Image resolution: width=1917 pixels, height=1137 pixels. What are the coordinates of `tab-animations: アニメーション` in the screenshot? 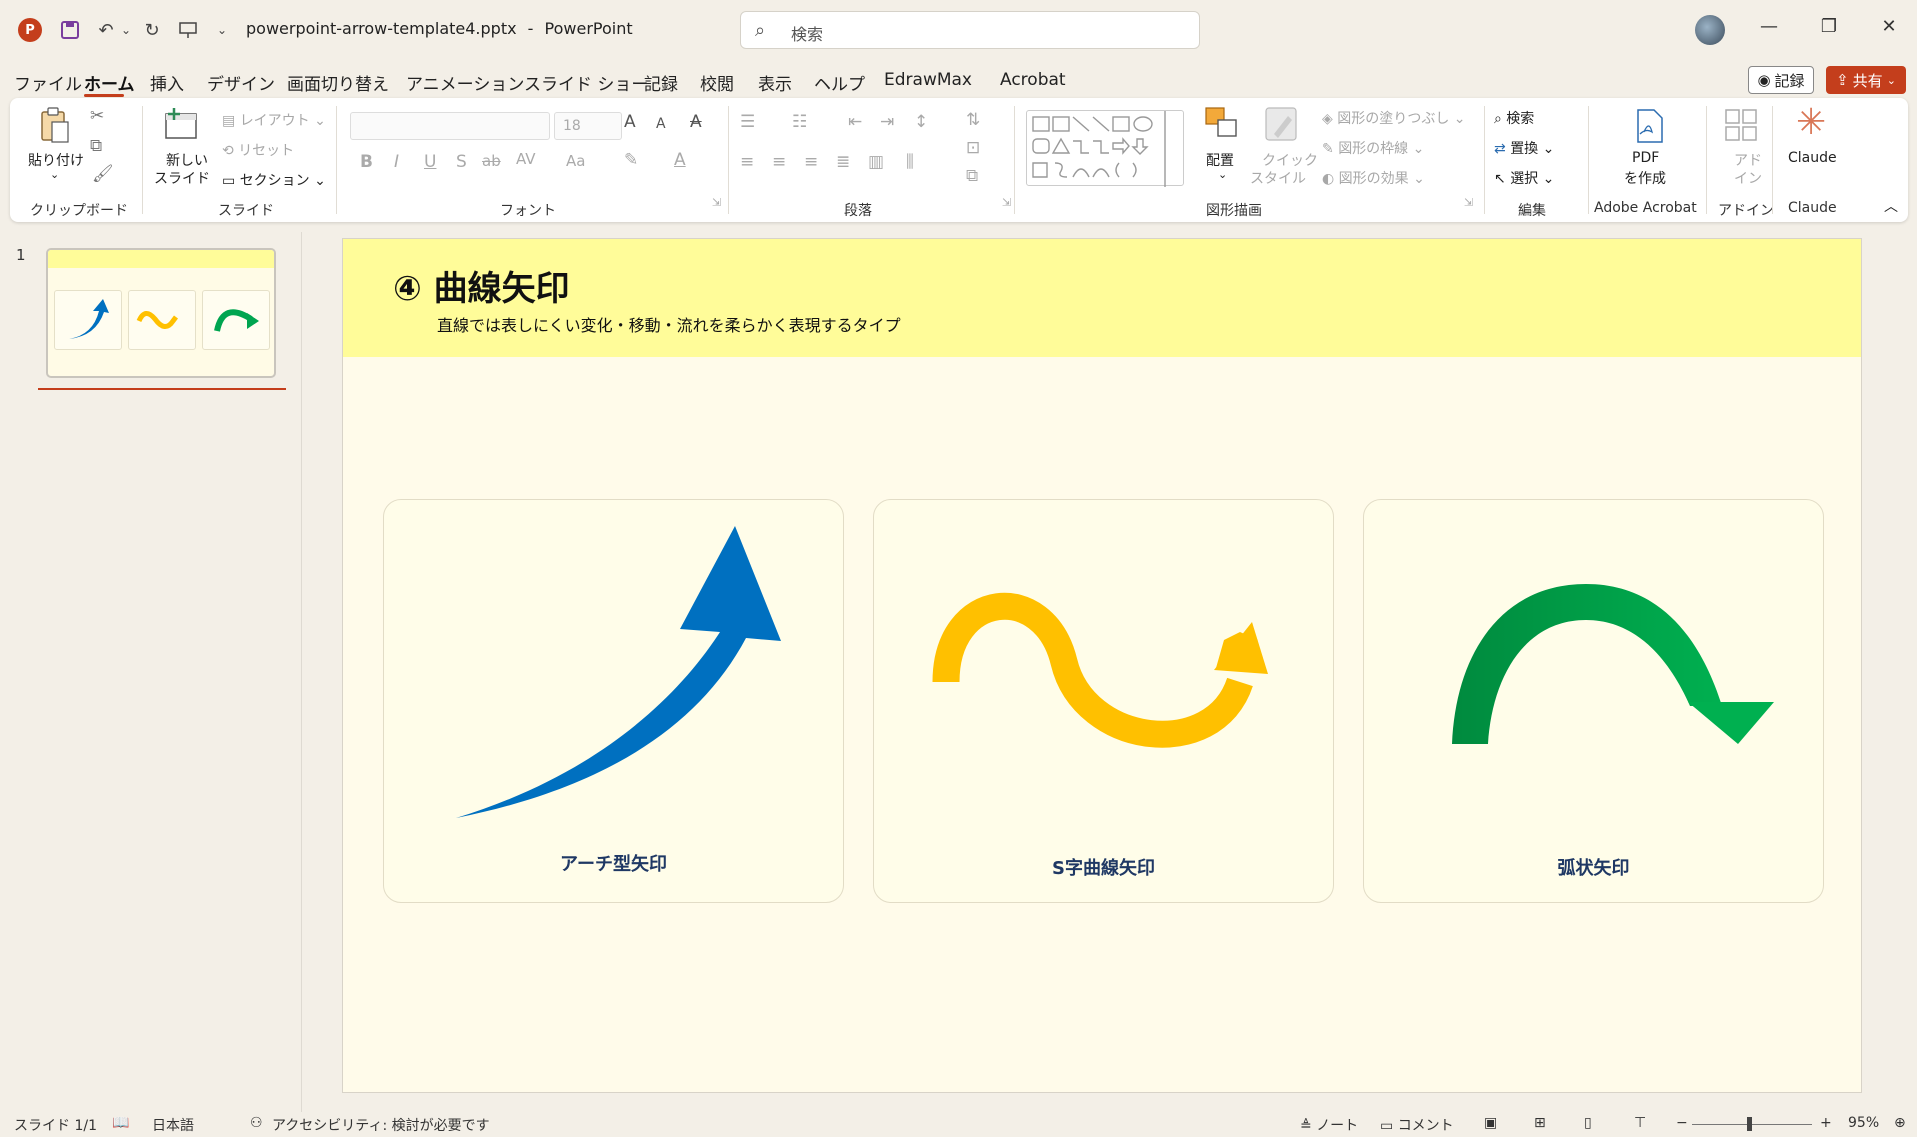 It's located at (465, 82).